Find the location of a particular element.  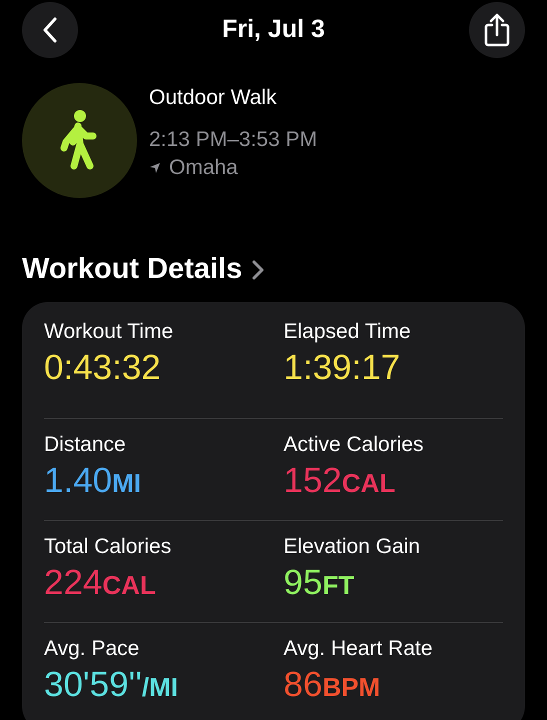

workout-location: Omaha is located at coordinates (203, 168).